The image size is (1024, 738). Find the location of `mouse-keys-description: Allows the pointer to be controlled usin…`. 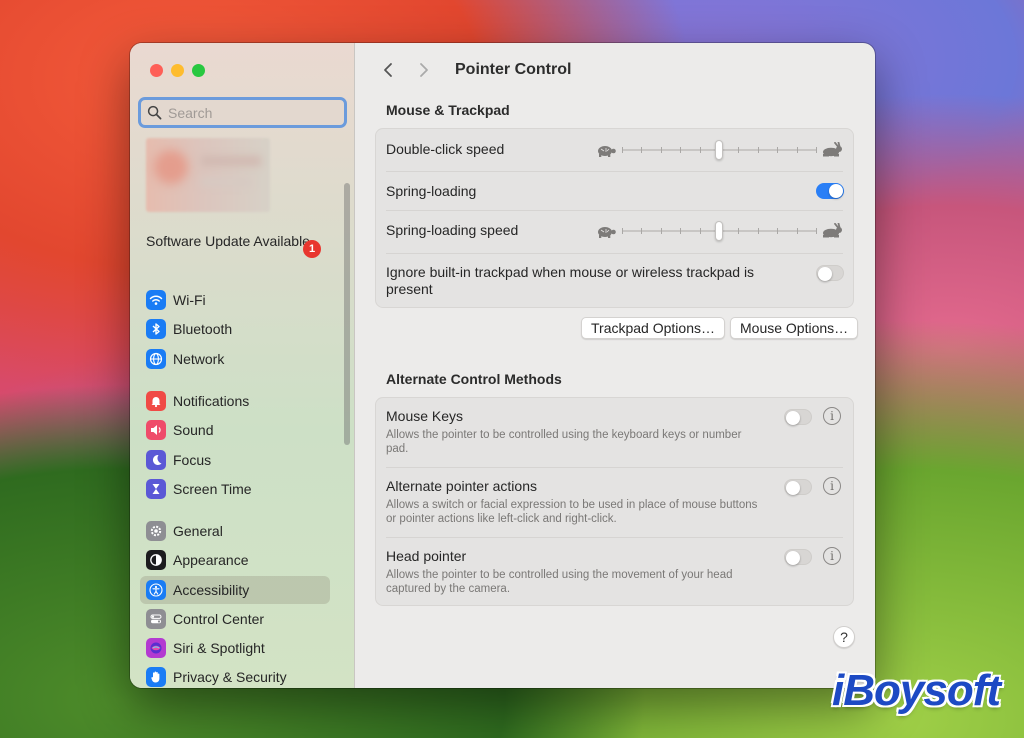

mouse-keys-description: Allows the pointer to be controlled usin… is located at coordinates (564, 442).